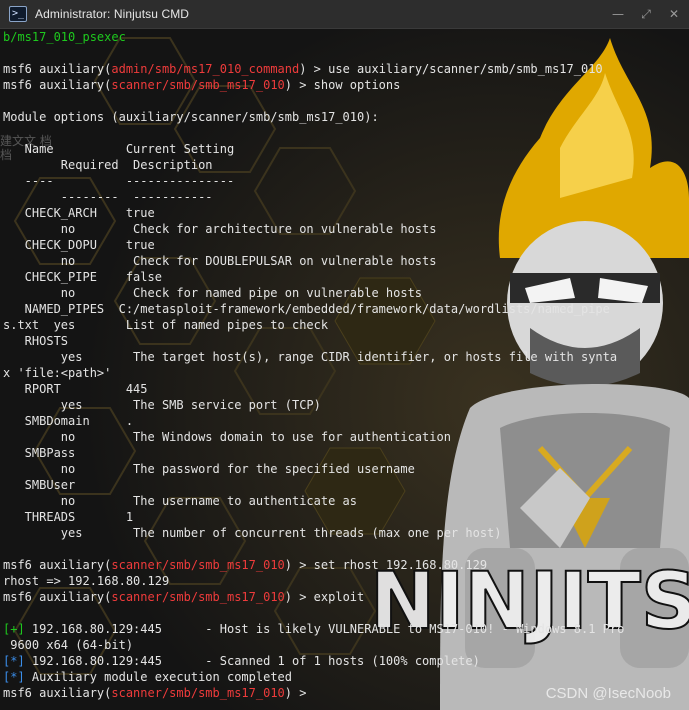 Image resolution: width=689 pixels, height=710 pixels. Describe the element at coordinates (119, 181) in the screenshot. I see `terminal-text-segment: ---- ---------------` at that location.